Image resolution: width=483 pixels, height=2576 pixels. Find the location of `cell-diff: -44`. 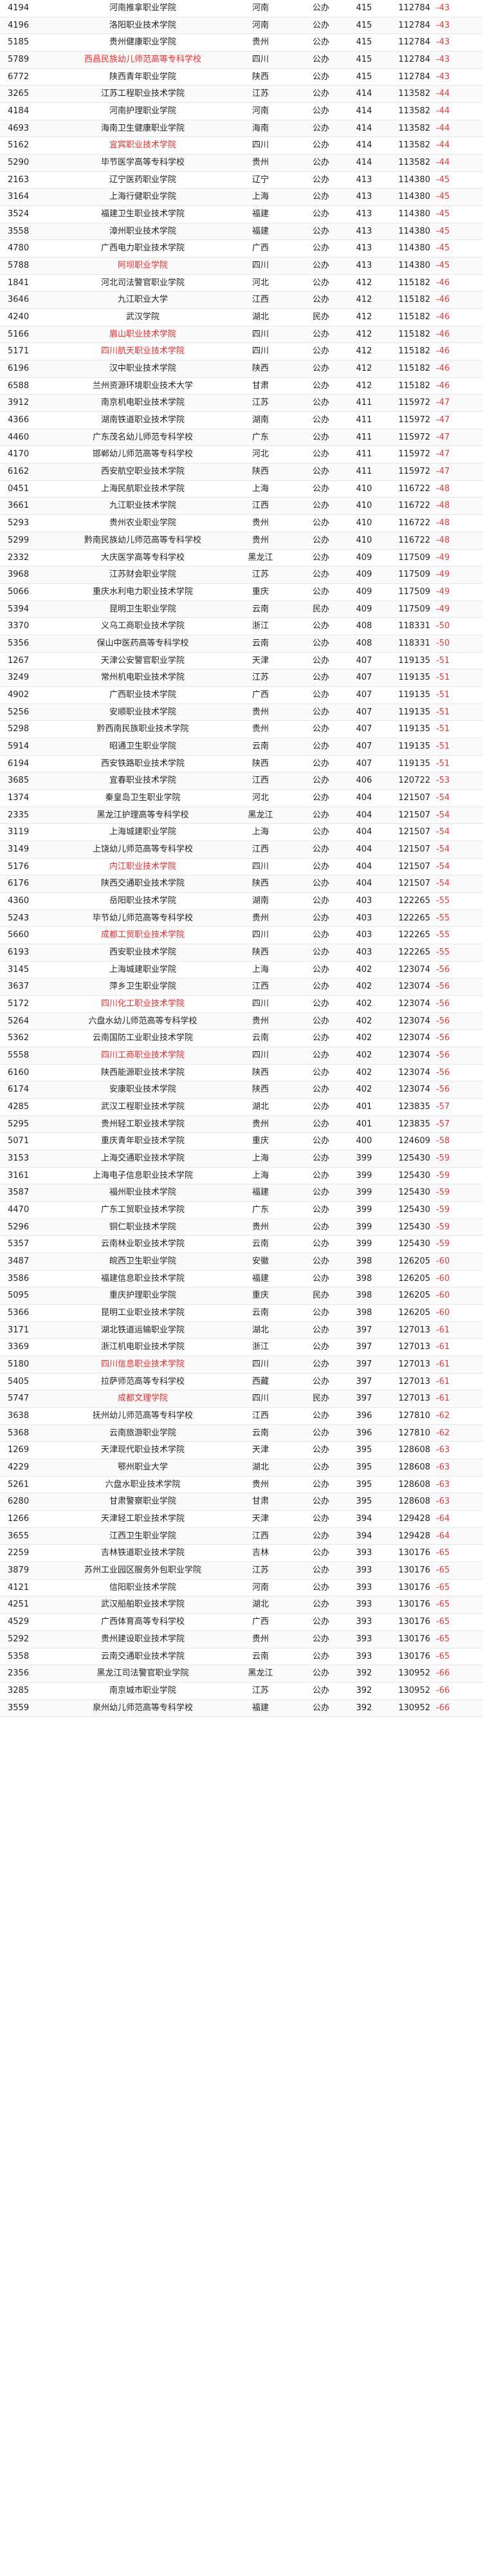

cell-diff: -44 is located at coordinates (443, 145).